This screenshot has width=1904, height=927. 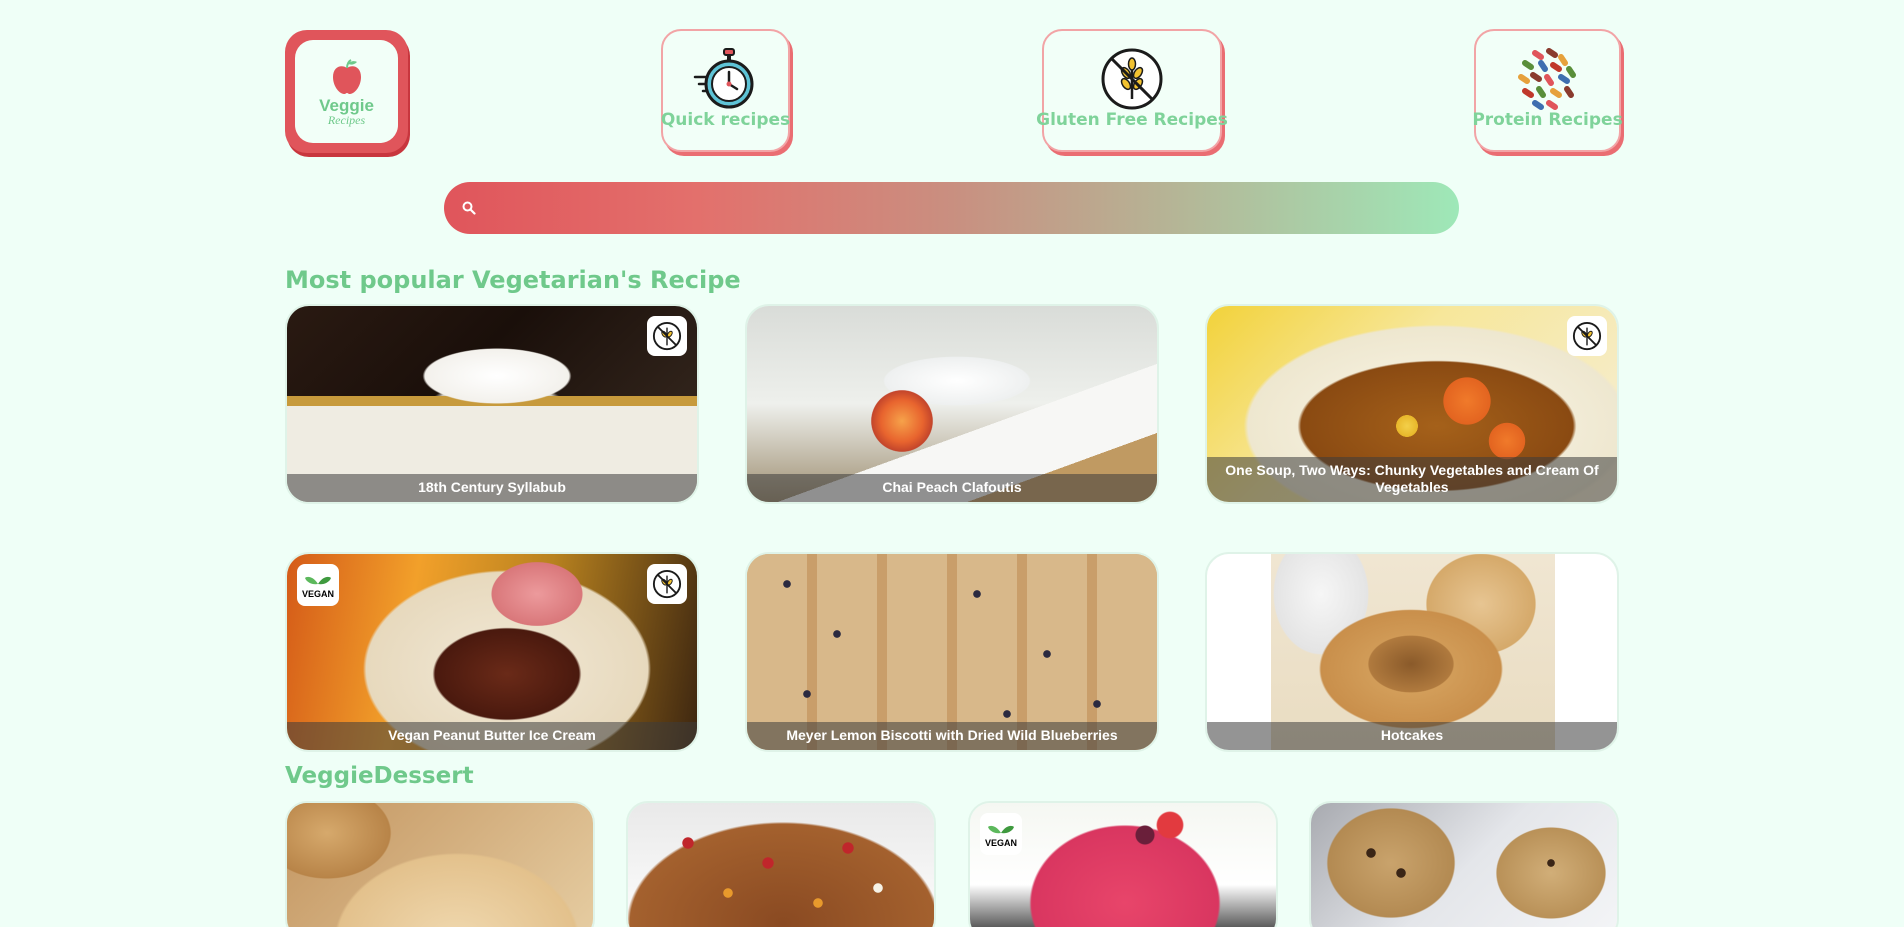 I want to click on nav-gluten-free-recipes: Gluten Free Recipes, so click(x=1132, y=90).